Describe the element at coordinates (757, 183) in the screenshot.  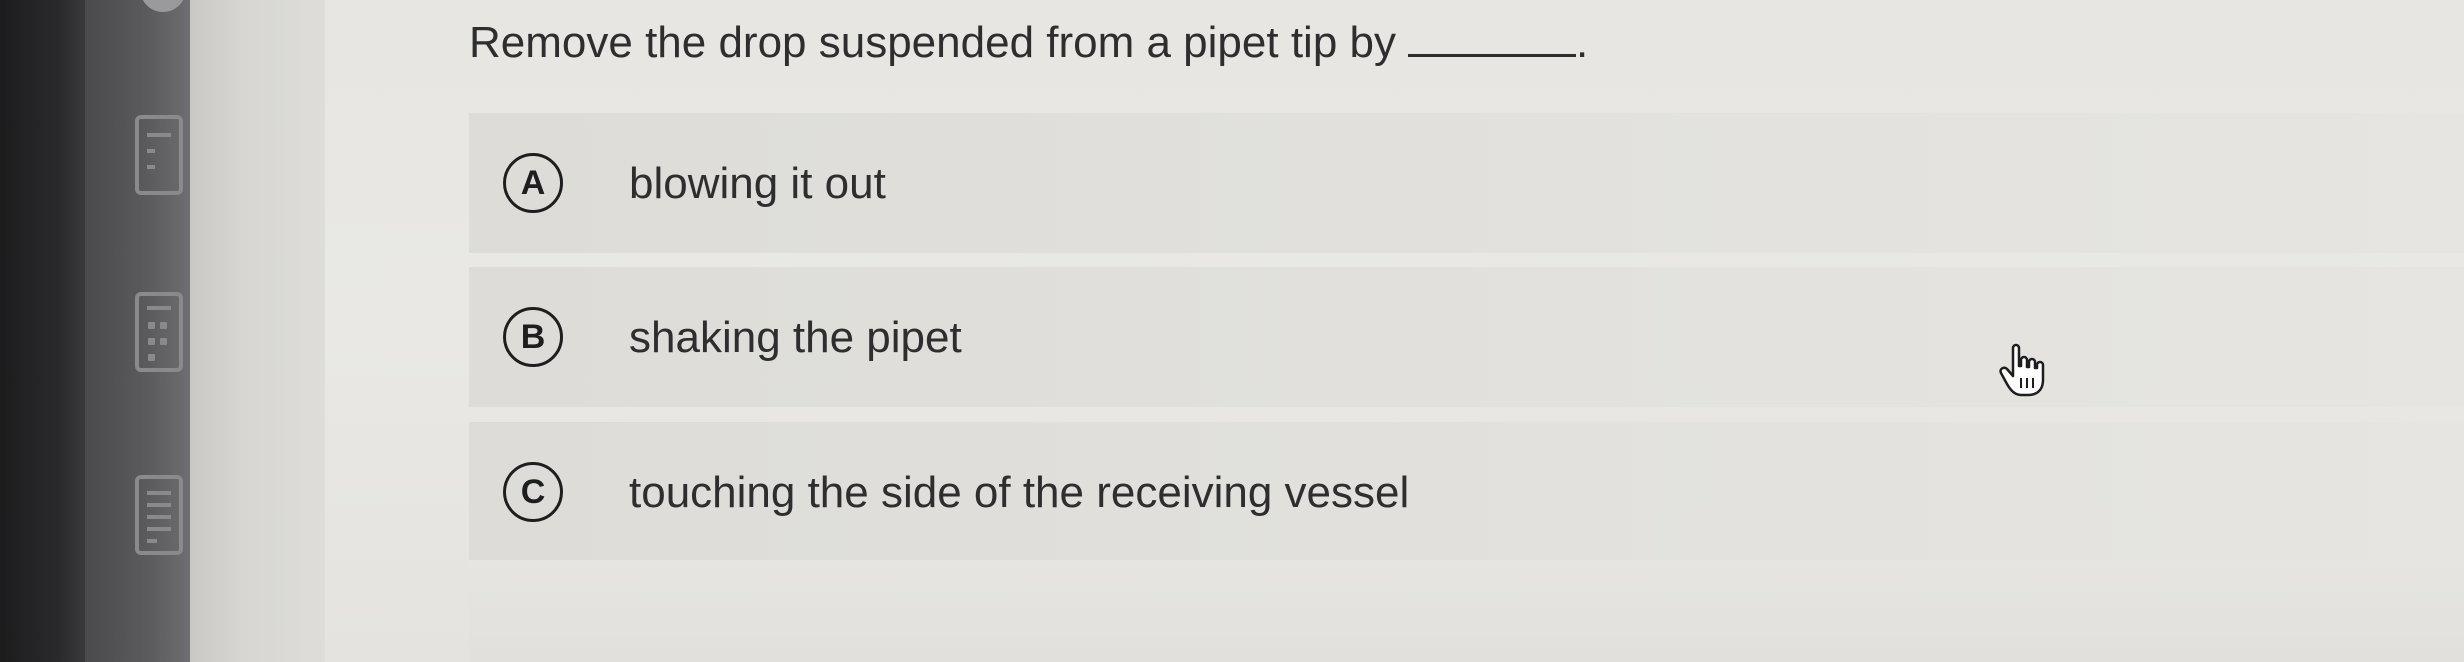
I see `option-label: blowing it out` at that location.